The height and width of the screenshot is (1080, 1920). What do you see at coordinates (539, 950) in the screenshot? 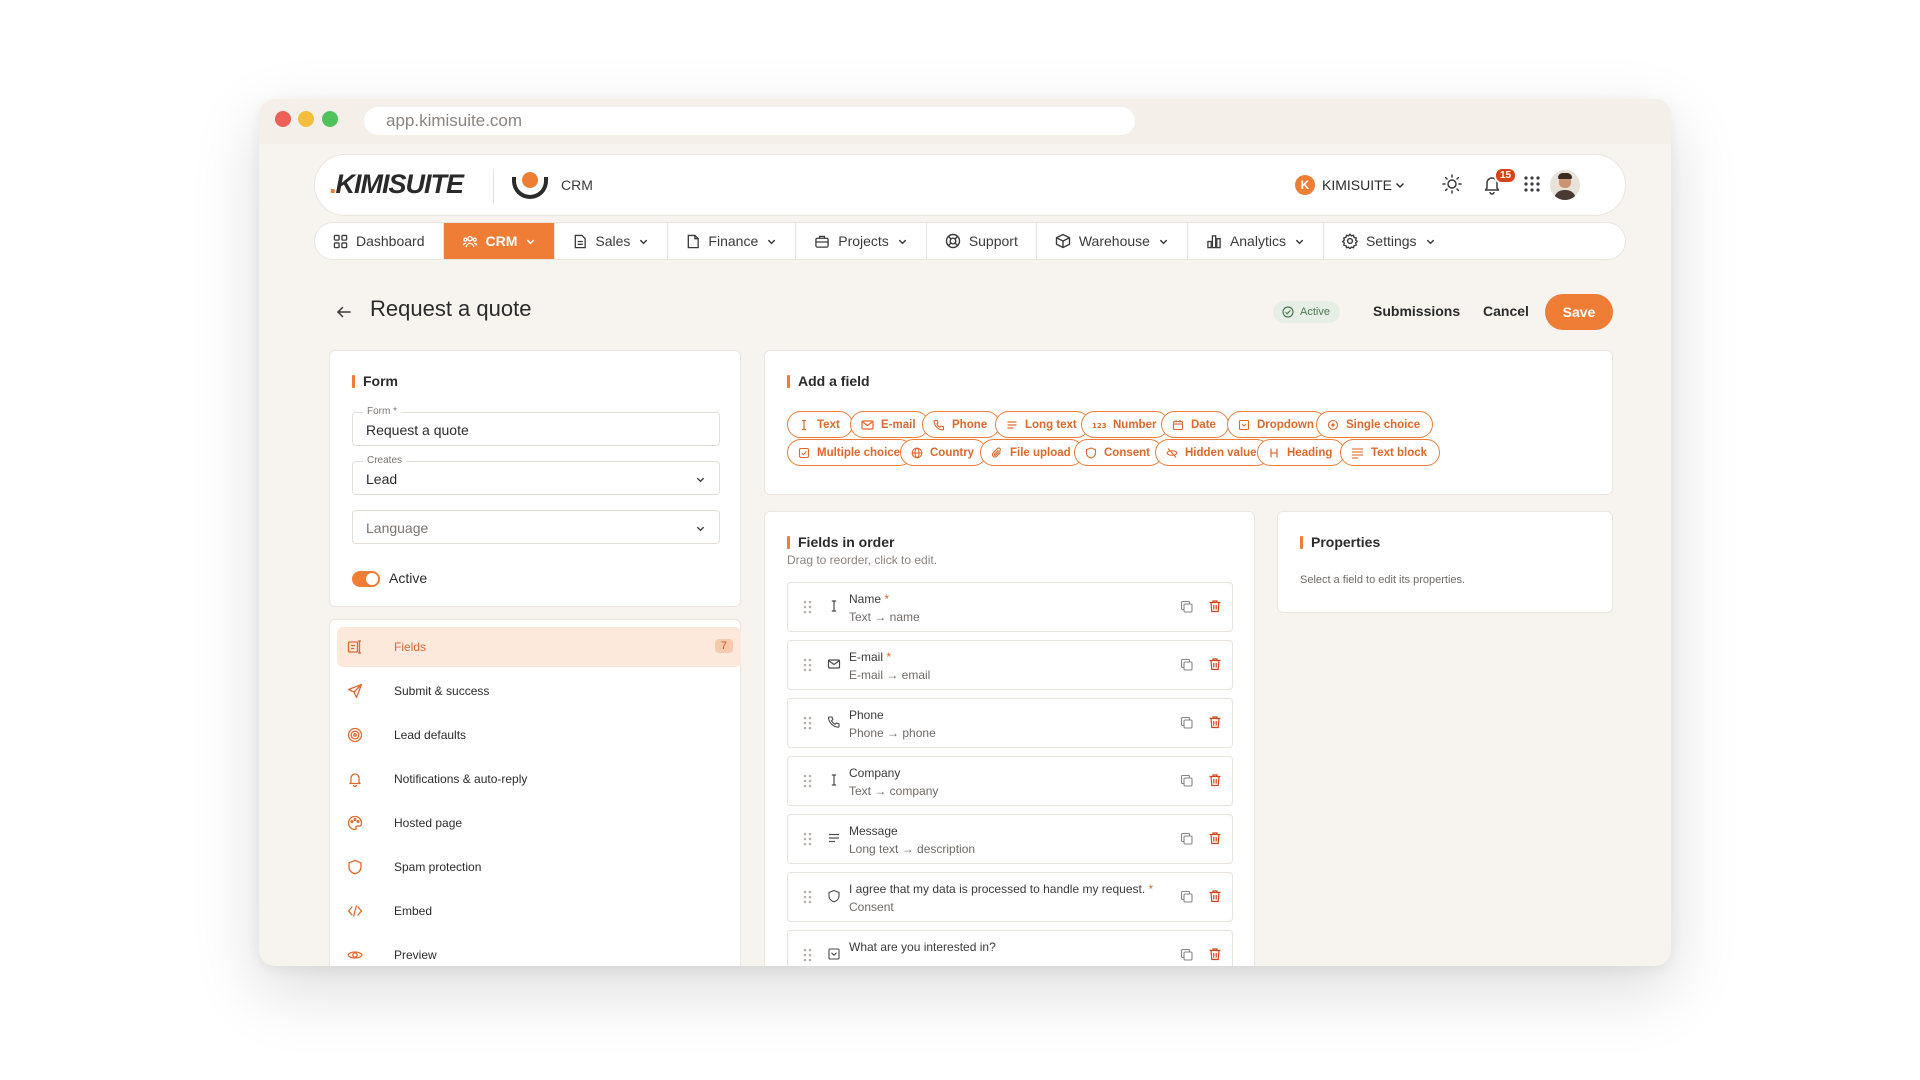
I see `menu-item-preview: Preview` at bounding box center [539, 950].